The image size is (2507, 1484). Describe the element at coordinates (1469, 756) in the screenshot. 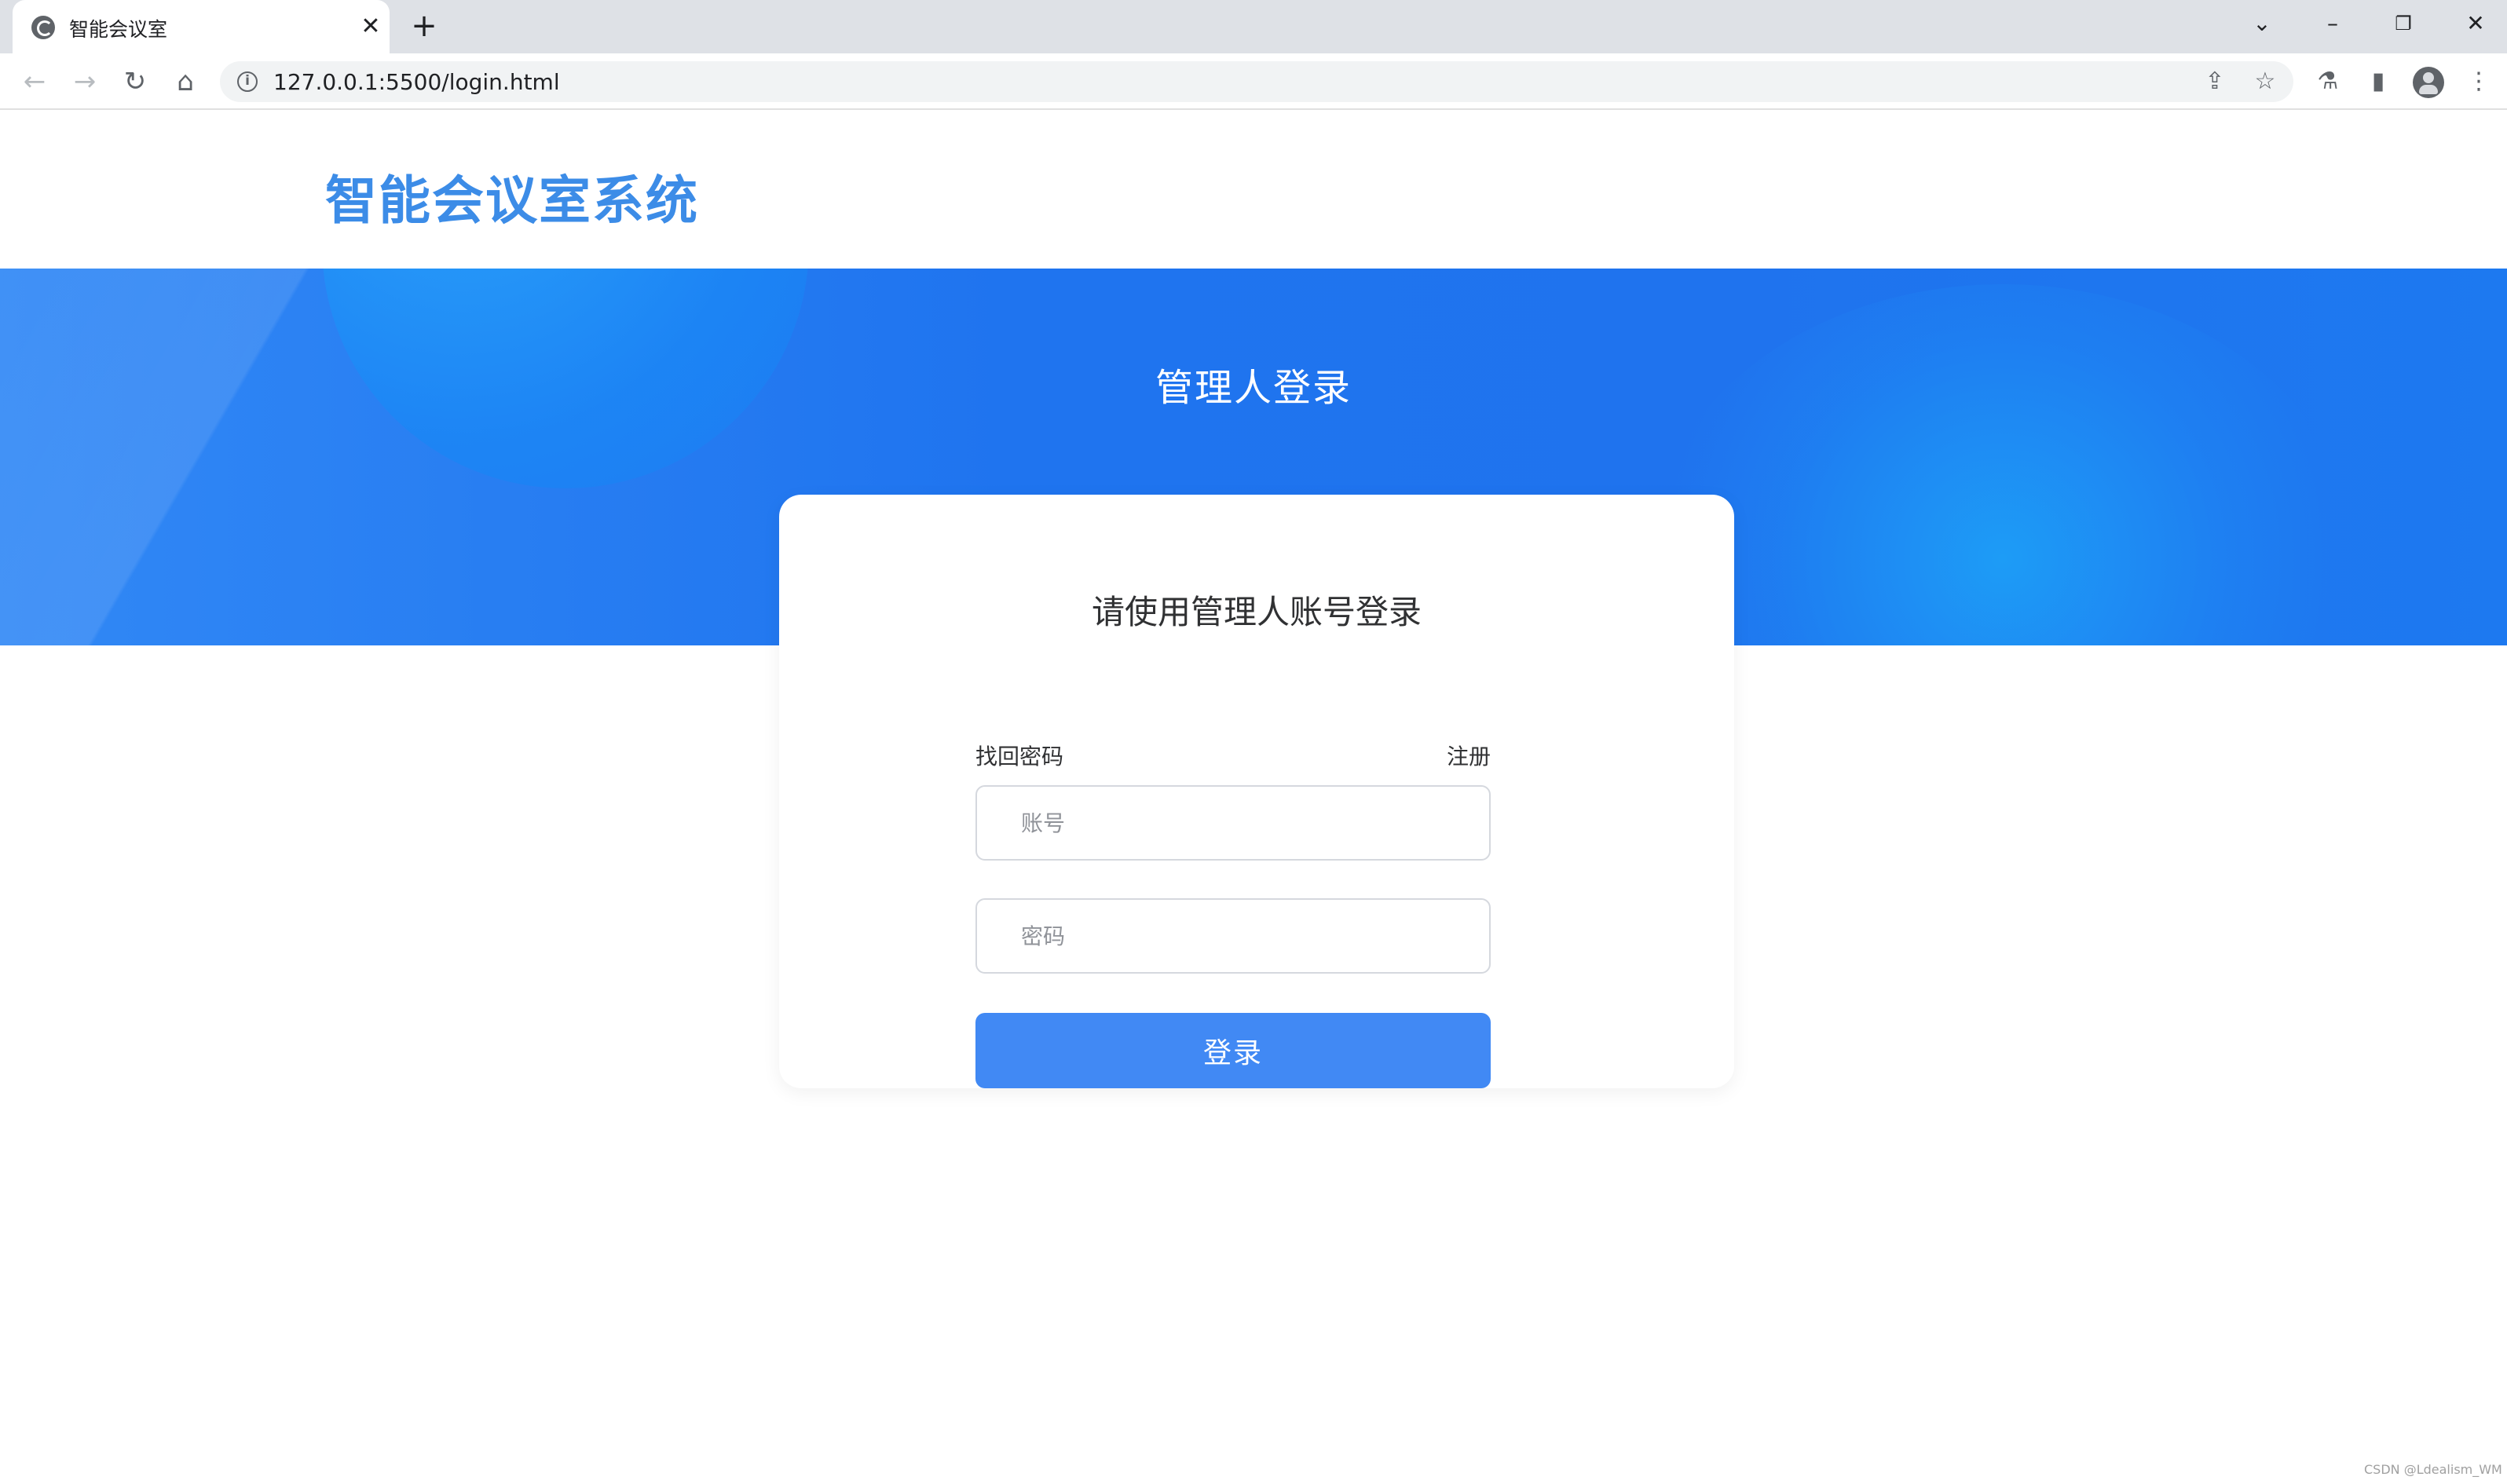

I see `register-link: 注册` at that location.